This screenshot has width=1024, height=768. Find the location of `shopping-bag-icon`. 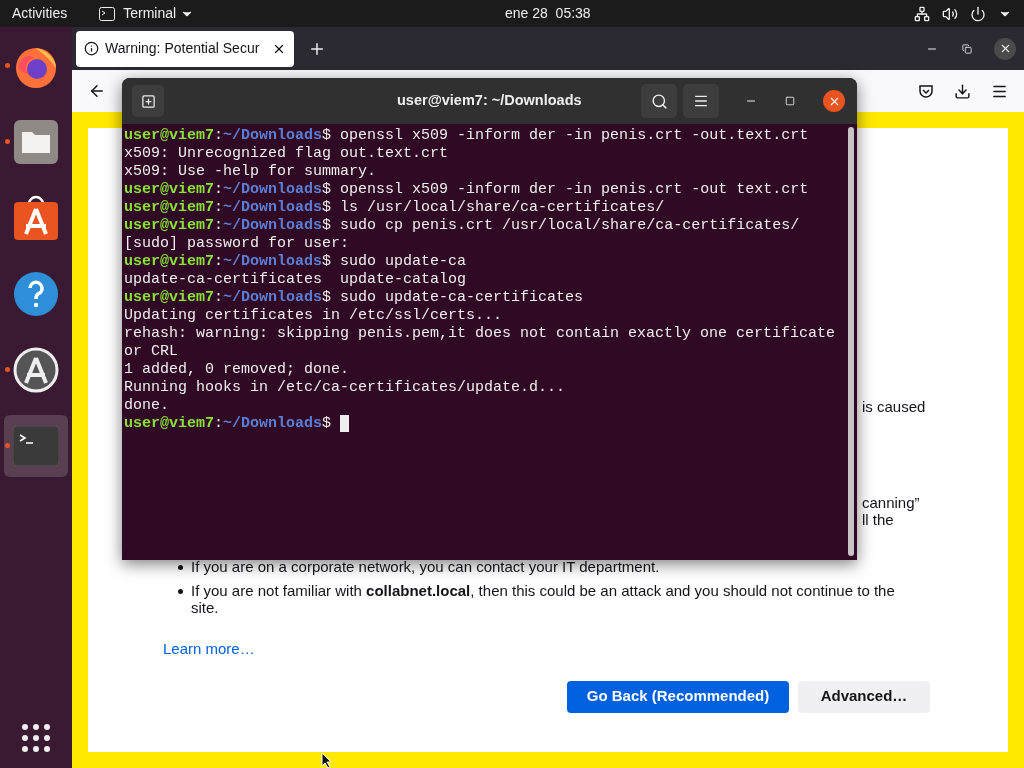

shopping-bag-icon is located at coordinates (36, 218).